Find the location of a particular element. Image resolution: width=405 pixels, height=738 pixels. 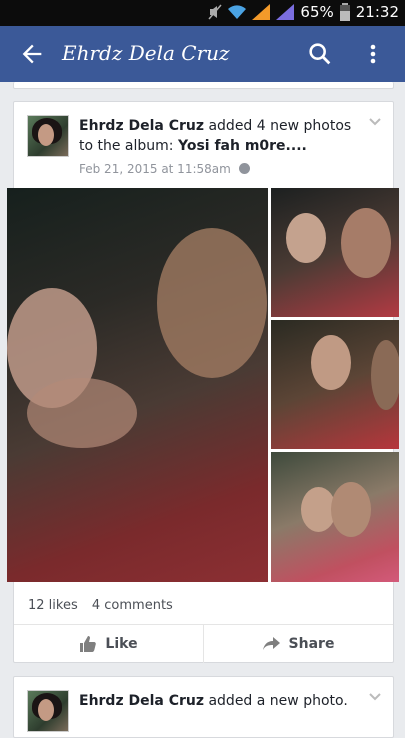

share-label: Share is located at coordinates (311, 644).